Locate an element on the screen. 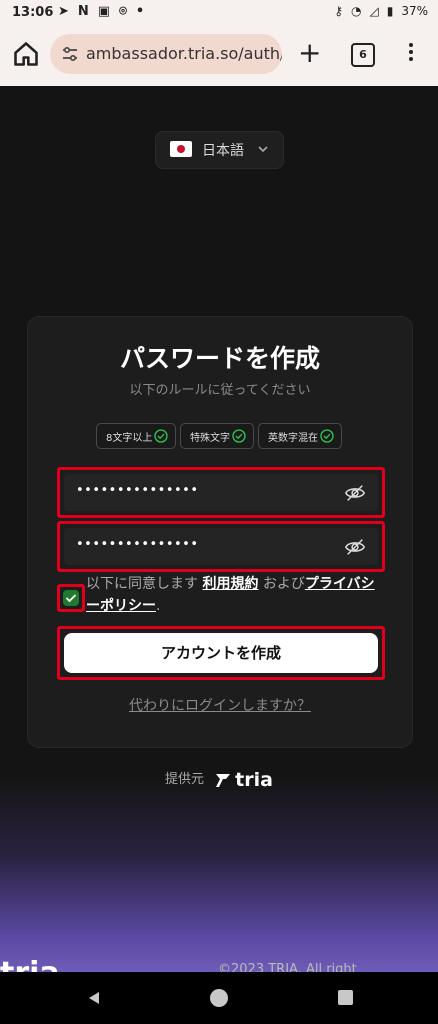  language-selector: 日本語 is located at coordinates (219, 150).